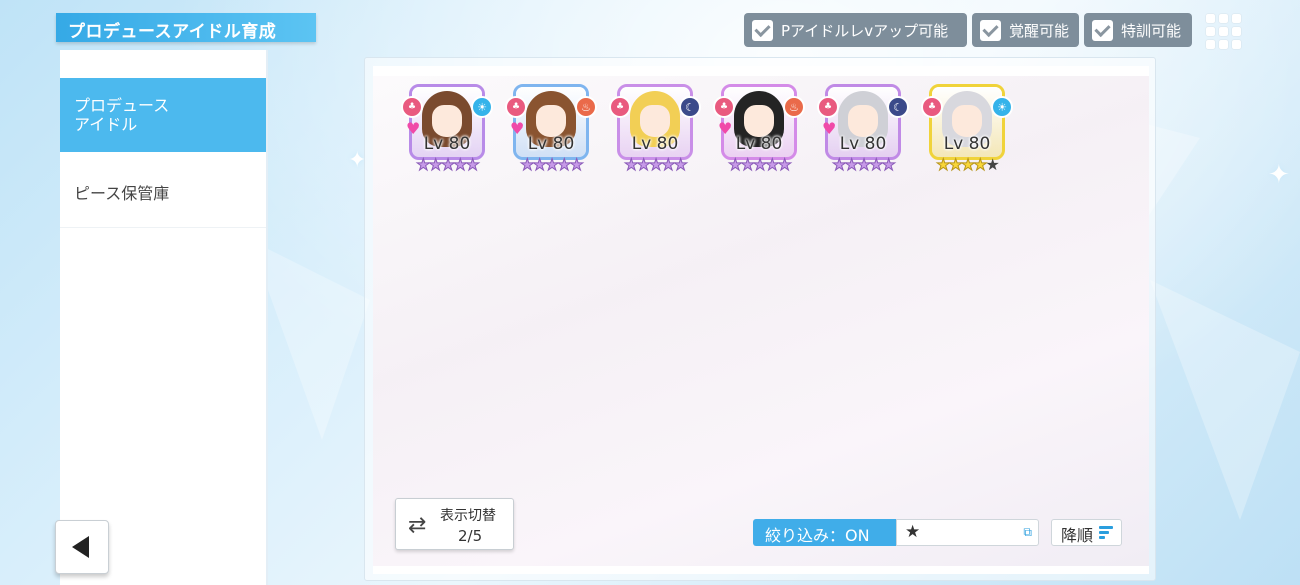 The width and height of the screenshot is (1300, 585). Describe the element at coordinates (122, 105) in the screenshot. I see `sidebar-item-label: プロデュース` at that location.